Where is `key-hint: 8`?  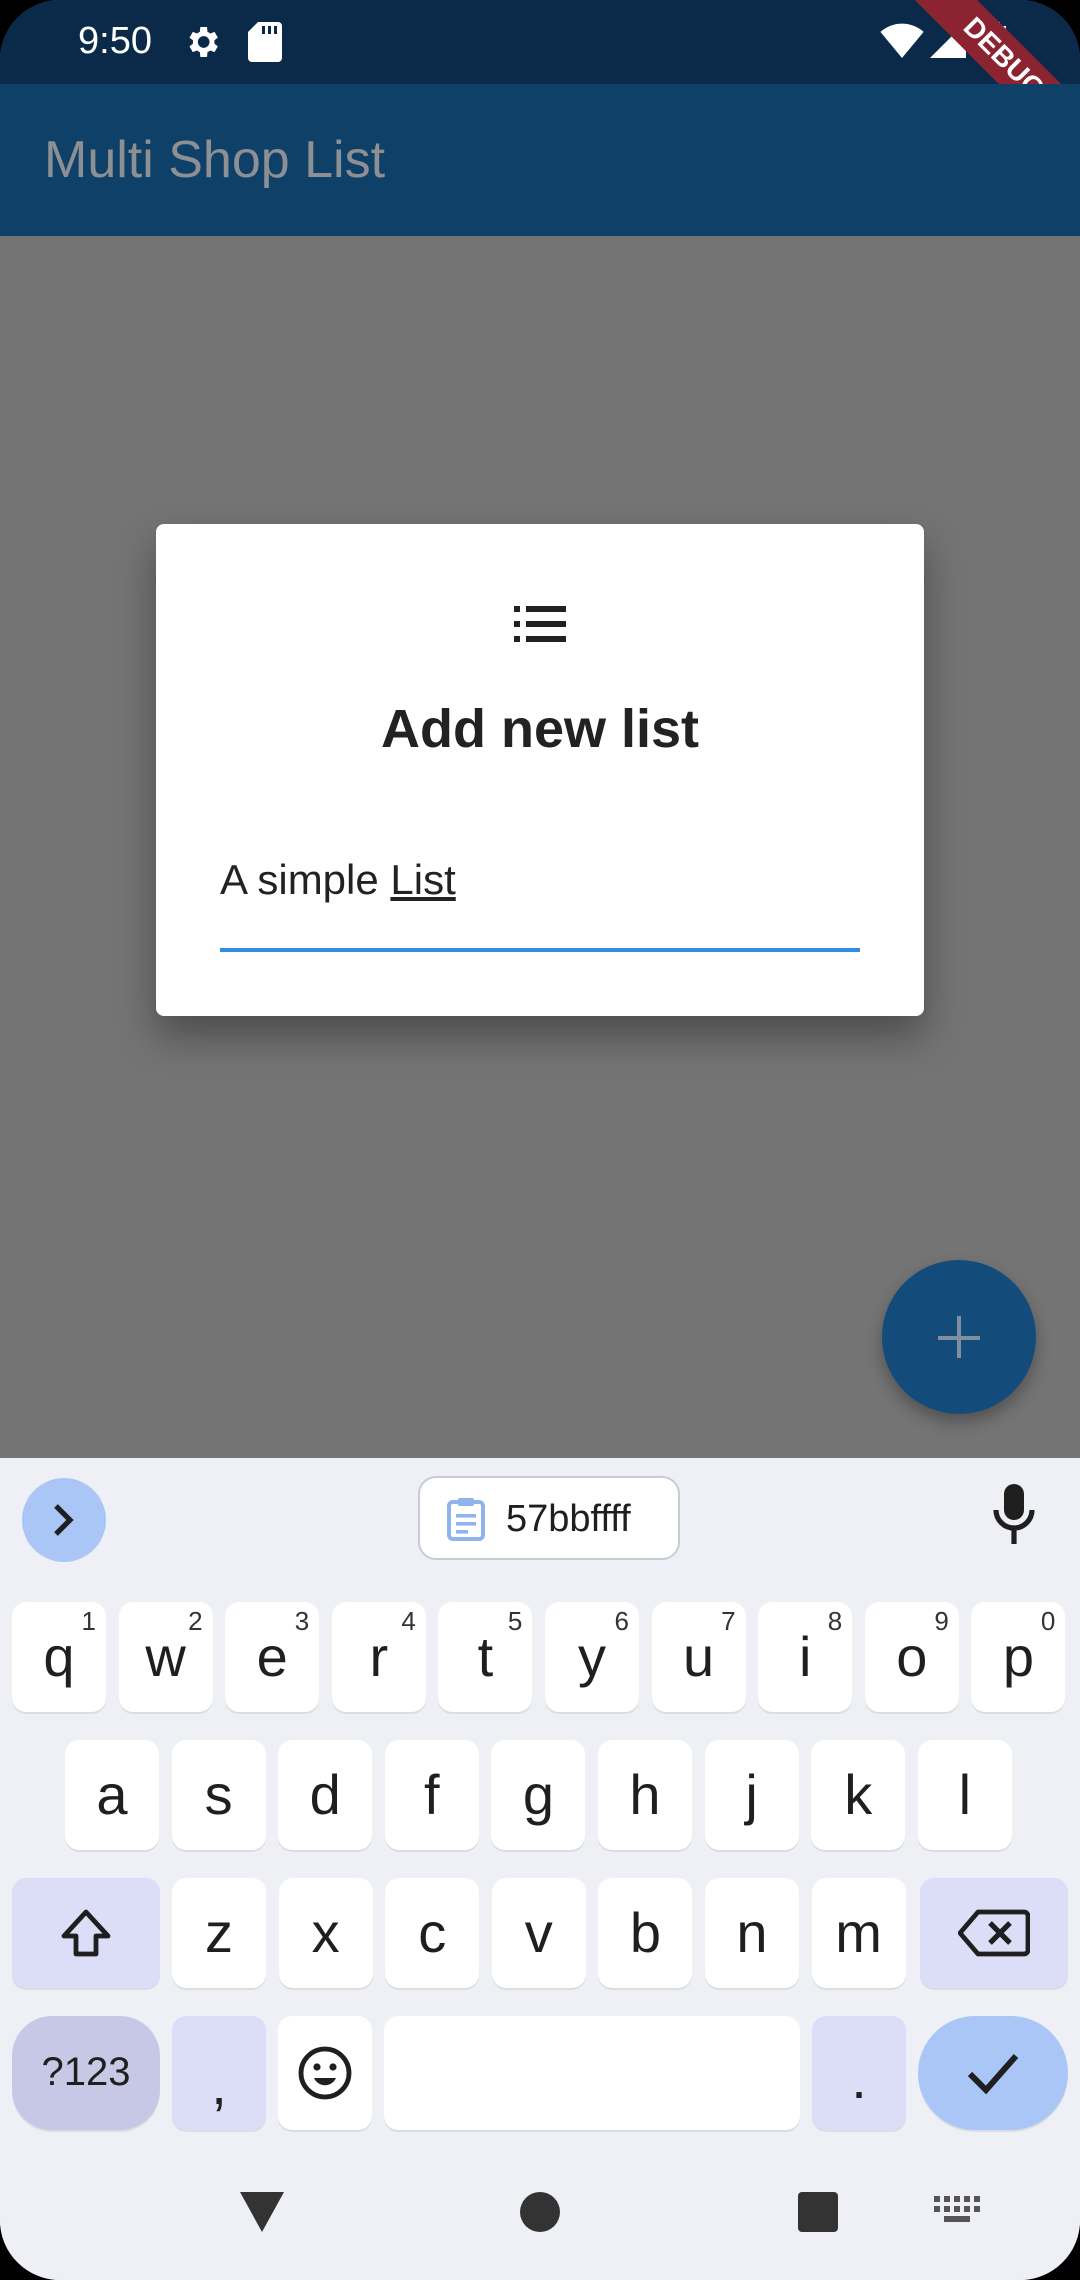 key-hint: 8 is located at coordinates (835, 1621).